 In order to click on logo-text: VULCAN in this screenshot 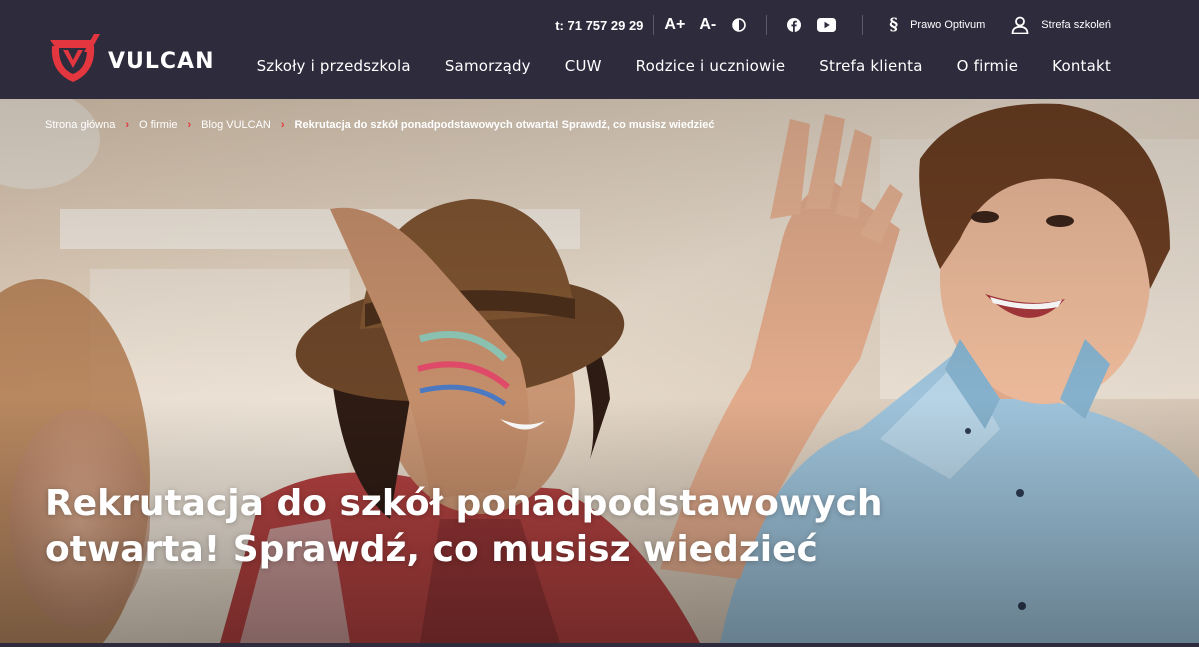, I will do `click(161, 61)`.